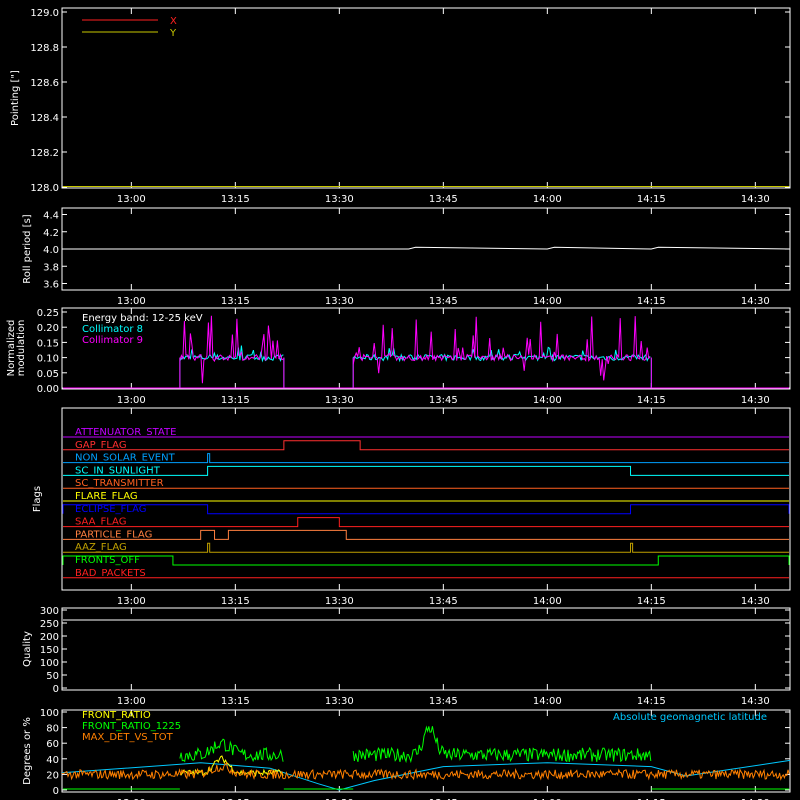 This screenshot has width=800, height=800. Describe the element at coordinates (48, 374) in the screenshot. I see `y-tick-label: 0.05` at that location.